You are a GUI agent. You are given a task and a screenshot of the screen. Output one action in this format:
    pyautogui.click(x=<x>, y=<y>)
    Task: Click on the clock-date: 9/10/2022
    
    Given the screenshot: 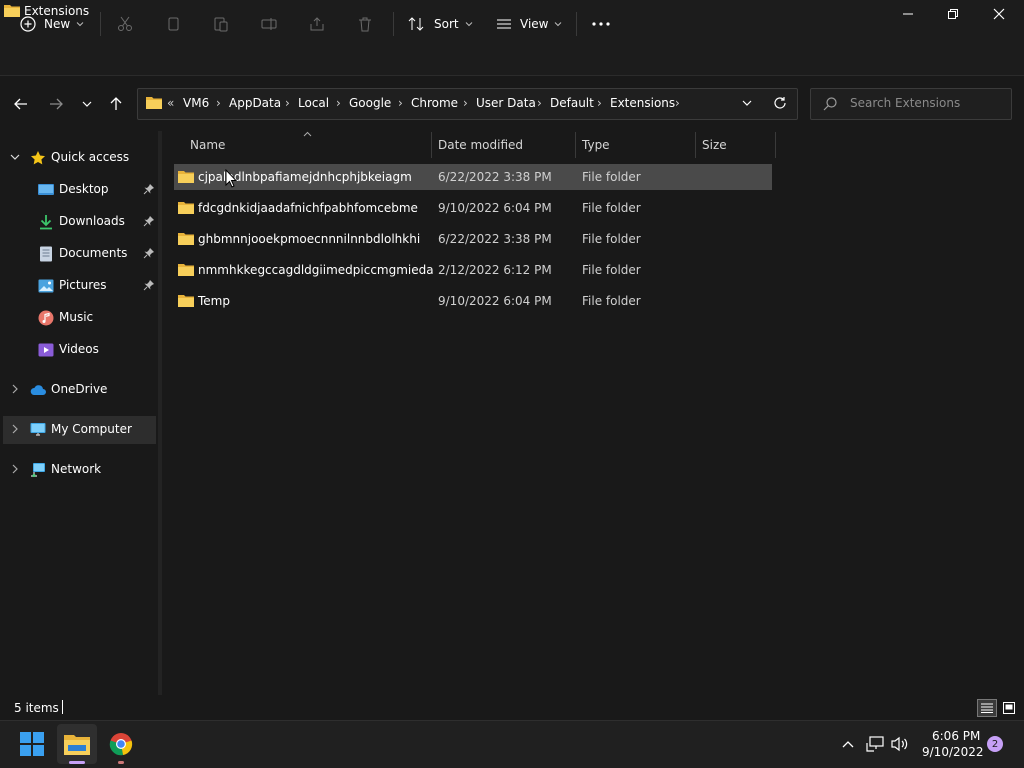 What is the action you would take?
    pyautogui.click(x=953, y=752)
    